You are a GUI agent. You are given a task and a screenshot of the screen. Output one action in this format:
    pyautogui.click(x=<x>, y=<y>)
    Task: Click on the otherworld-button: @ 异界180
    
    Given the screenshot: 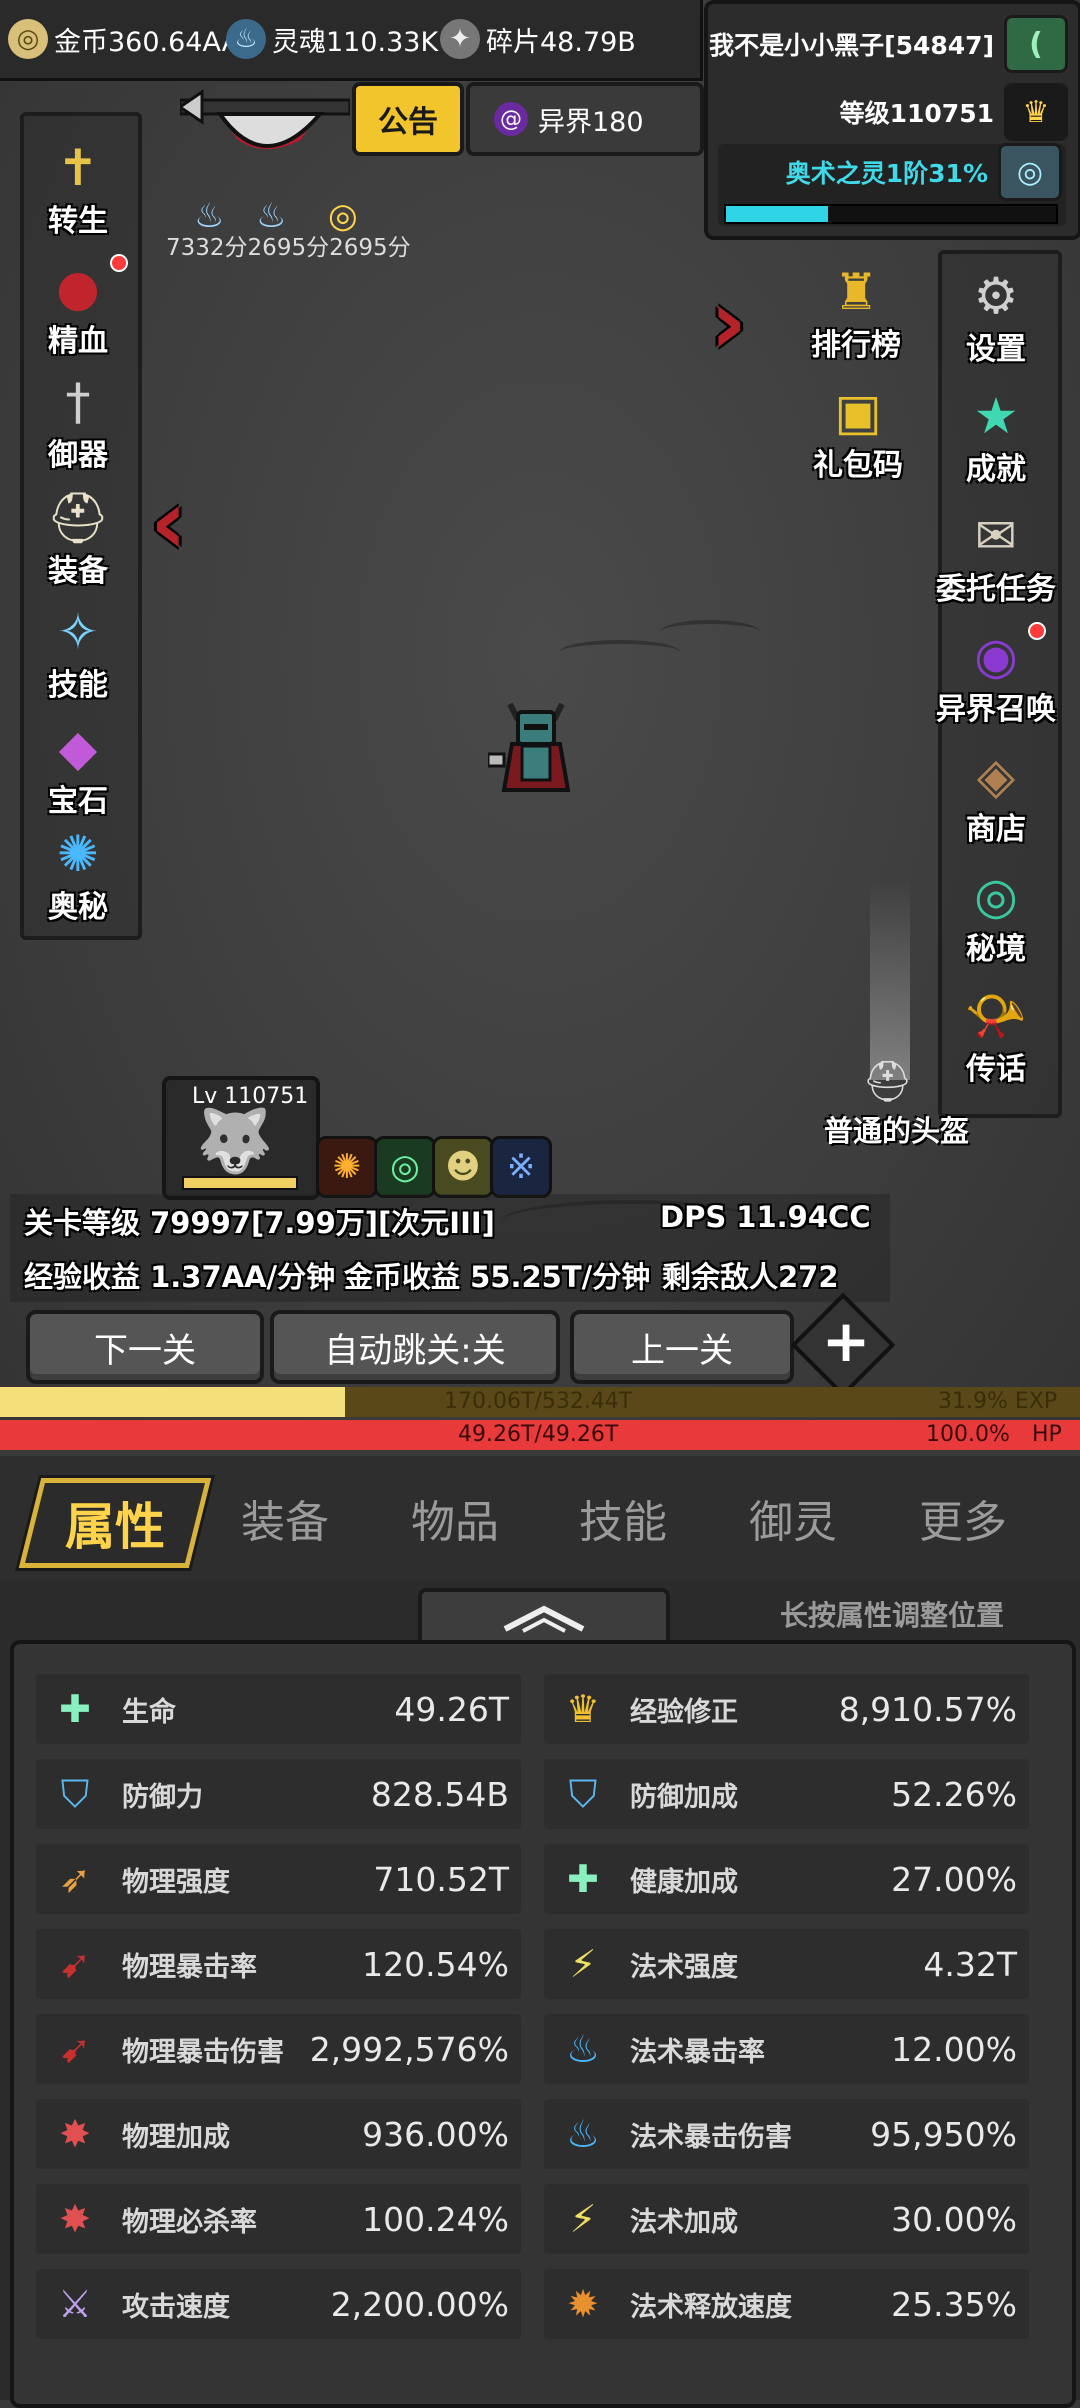 What is the action you would take?
    pyautogui.click(x=585, y=119)
    